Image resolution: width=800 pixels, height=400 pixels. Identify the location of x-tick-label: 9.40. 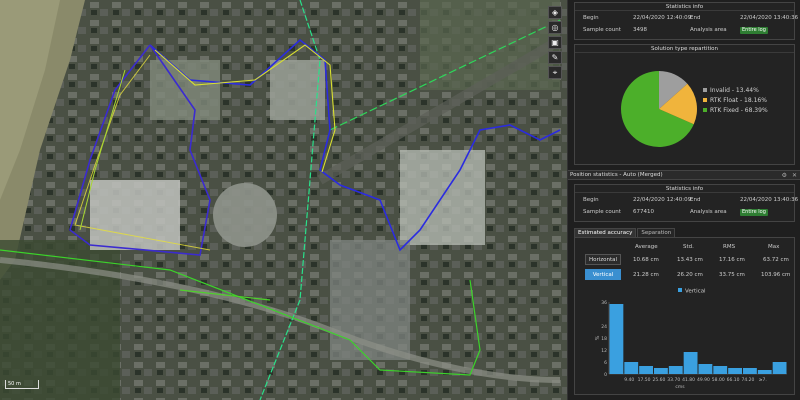
(629, 380).